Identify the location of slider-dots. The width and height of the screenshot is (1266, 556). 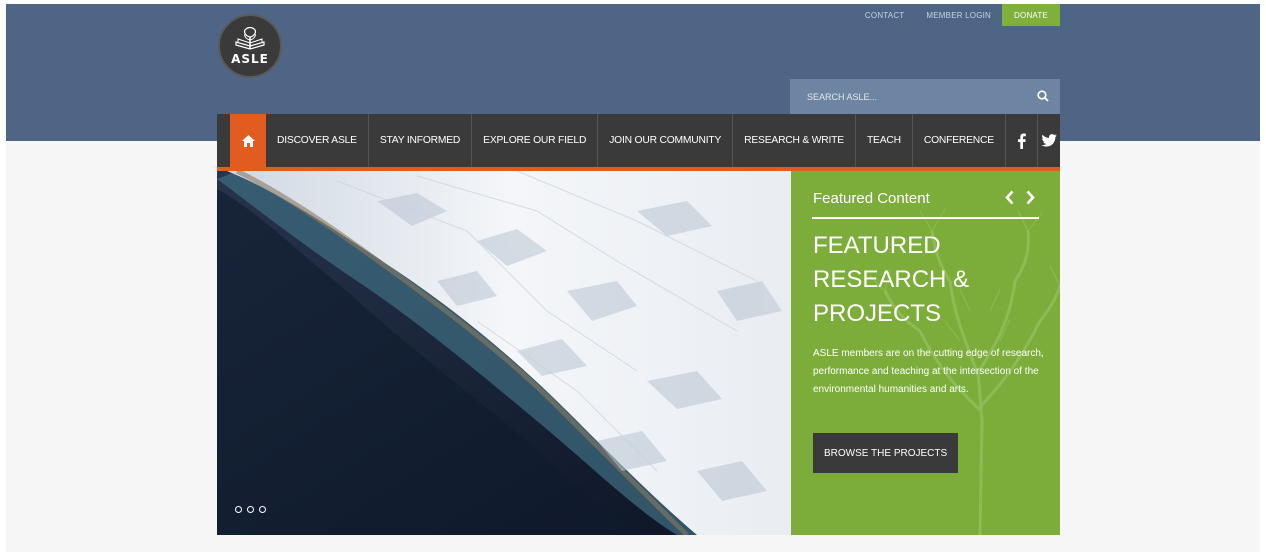
(250, 509).